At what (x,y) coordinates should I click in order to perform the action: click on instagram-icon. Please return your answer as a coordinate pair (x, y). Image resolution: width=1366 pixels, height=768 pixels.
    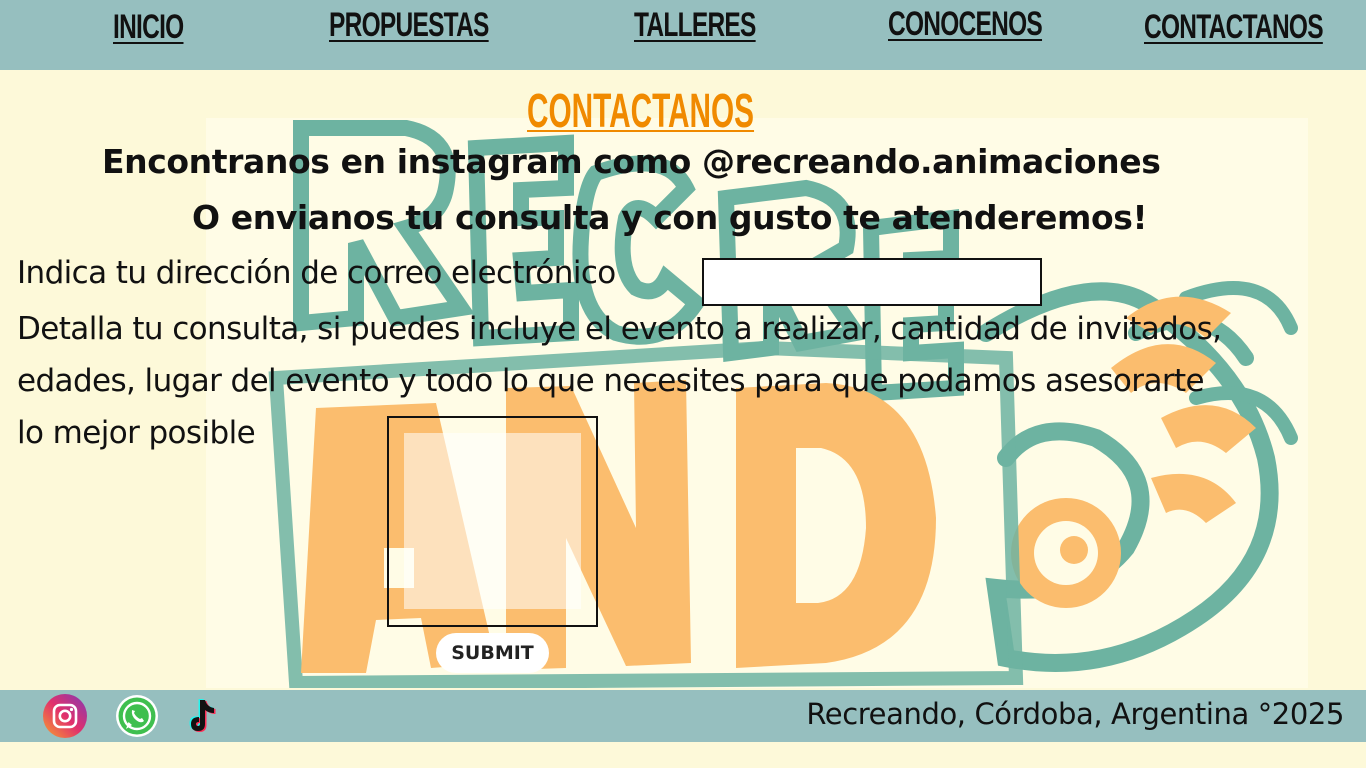
    Looking at the image, I should click on (65, 716).